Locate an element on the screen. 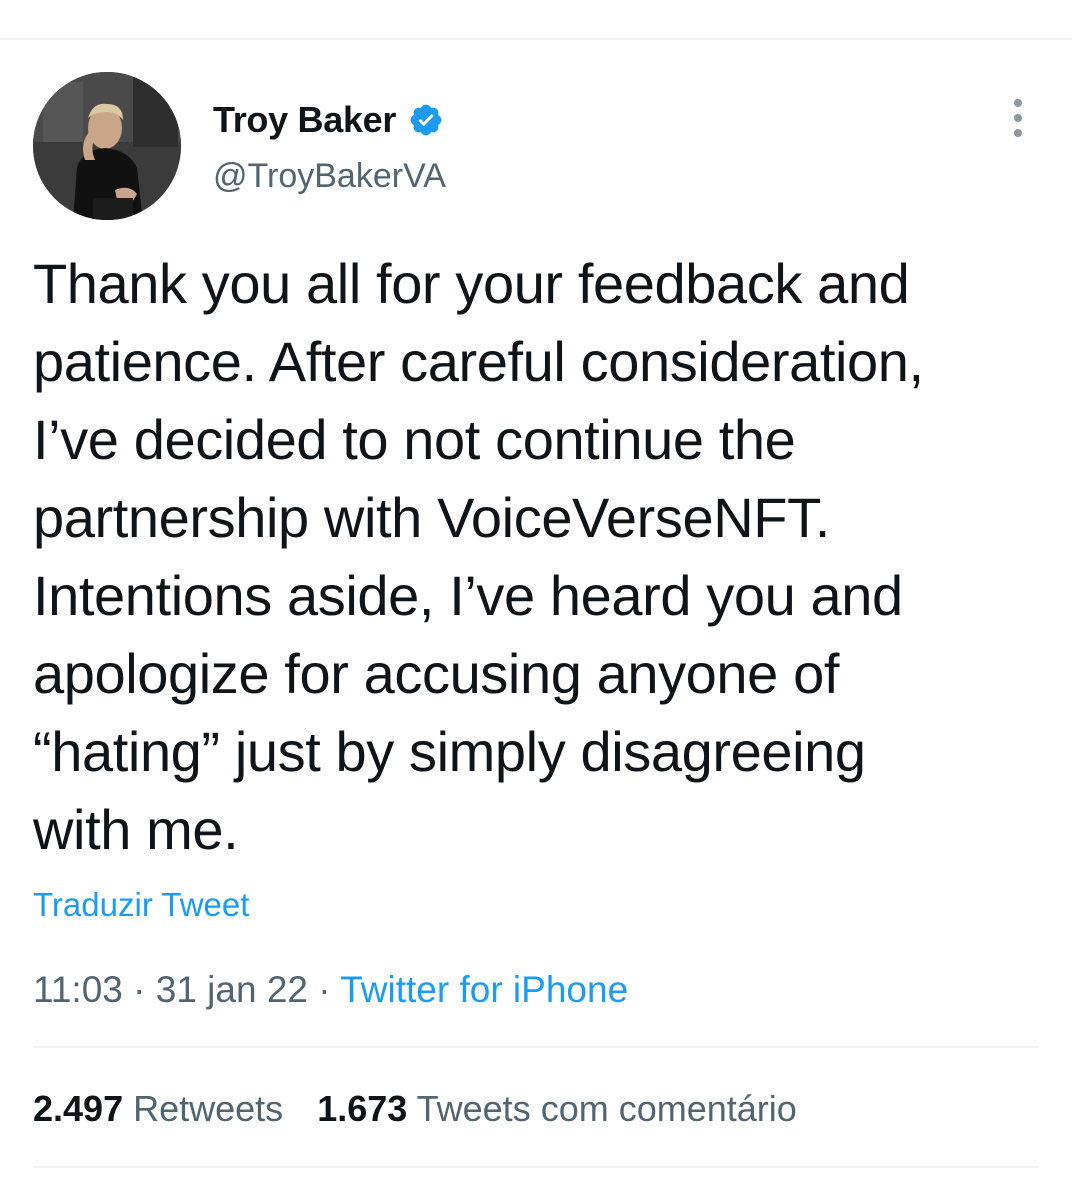  tweet-metadata: 11:03 · 31 jan 22 · Twitter for iPhone is located at coordinates (330, 990).